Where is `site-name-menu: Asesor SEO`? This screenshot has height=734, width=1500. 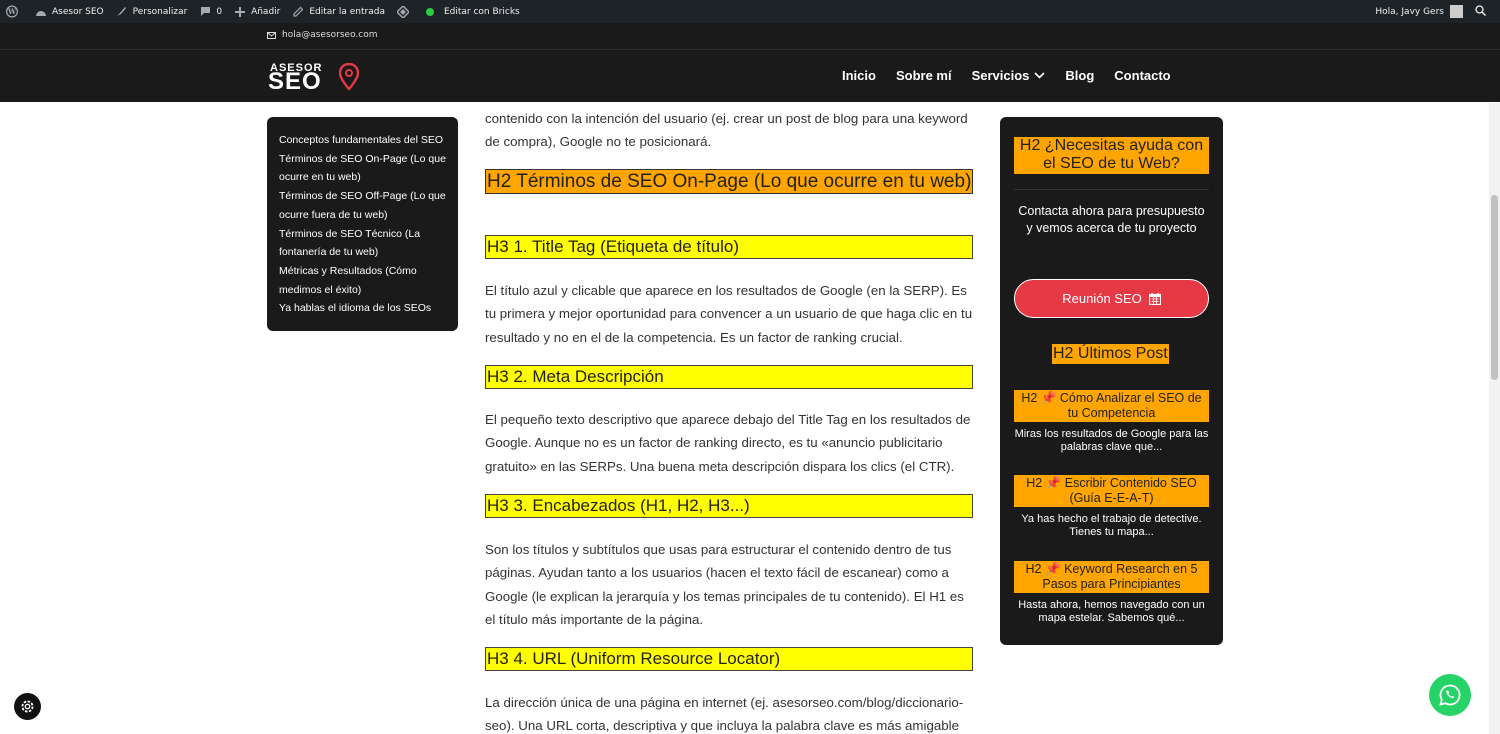
site-name-menu: Asesor SEO is located at coordinates (69, 11).